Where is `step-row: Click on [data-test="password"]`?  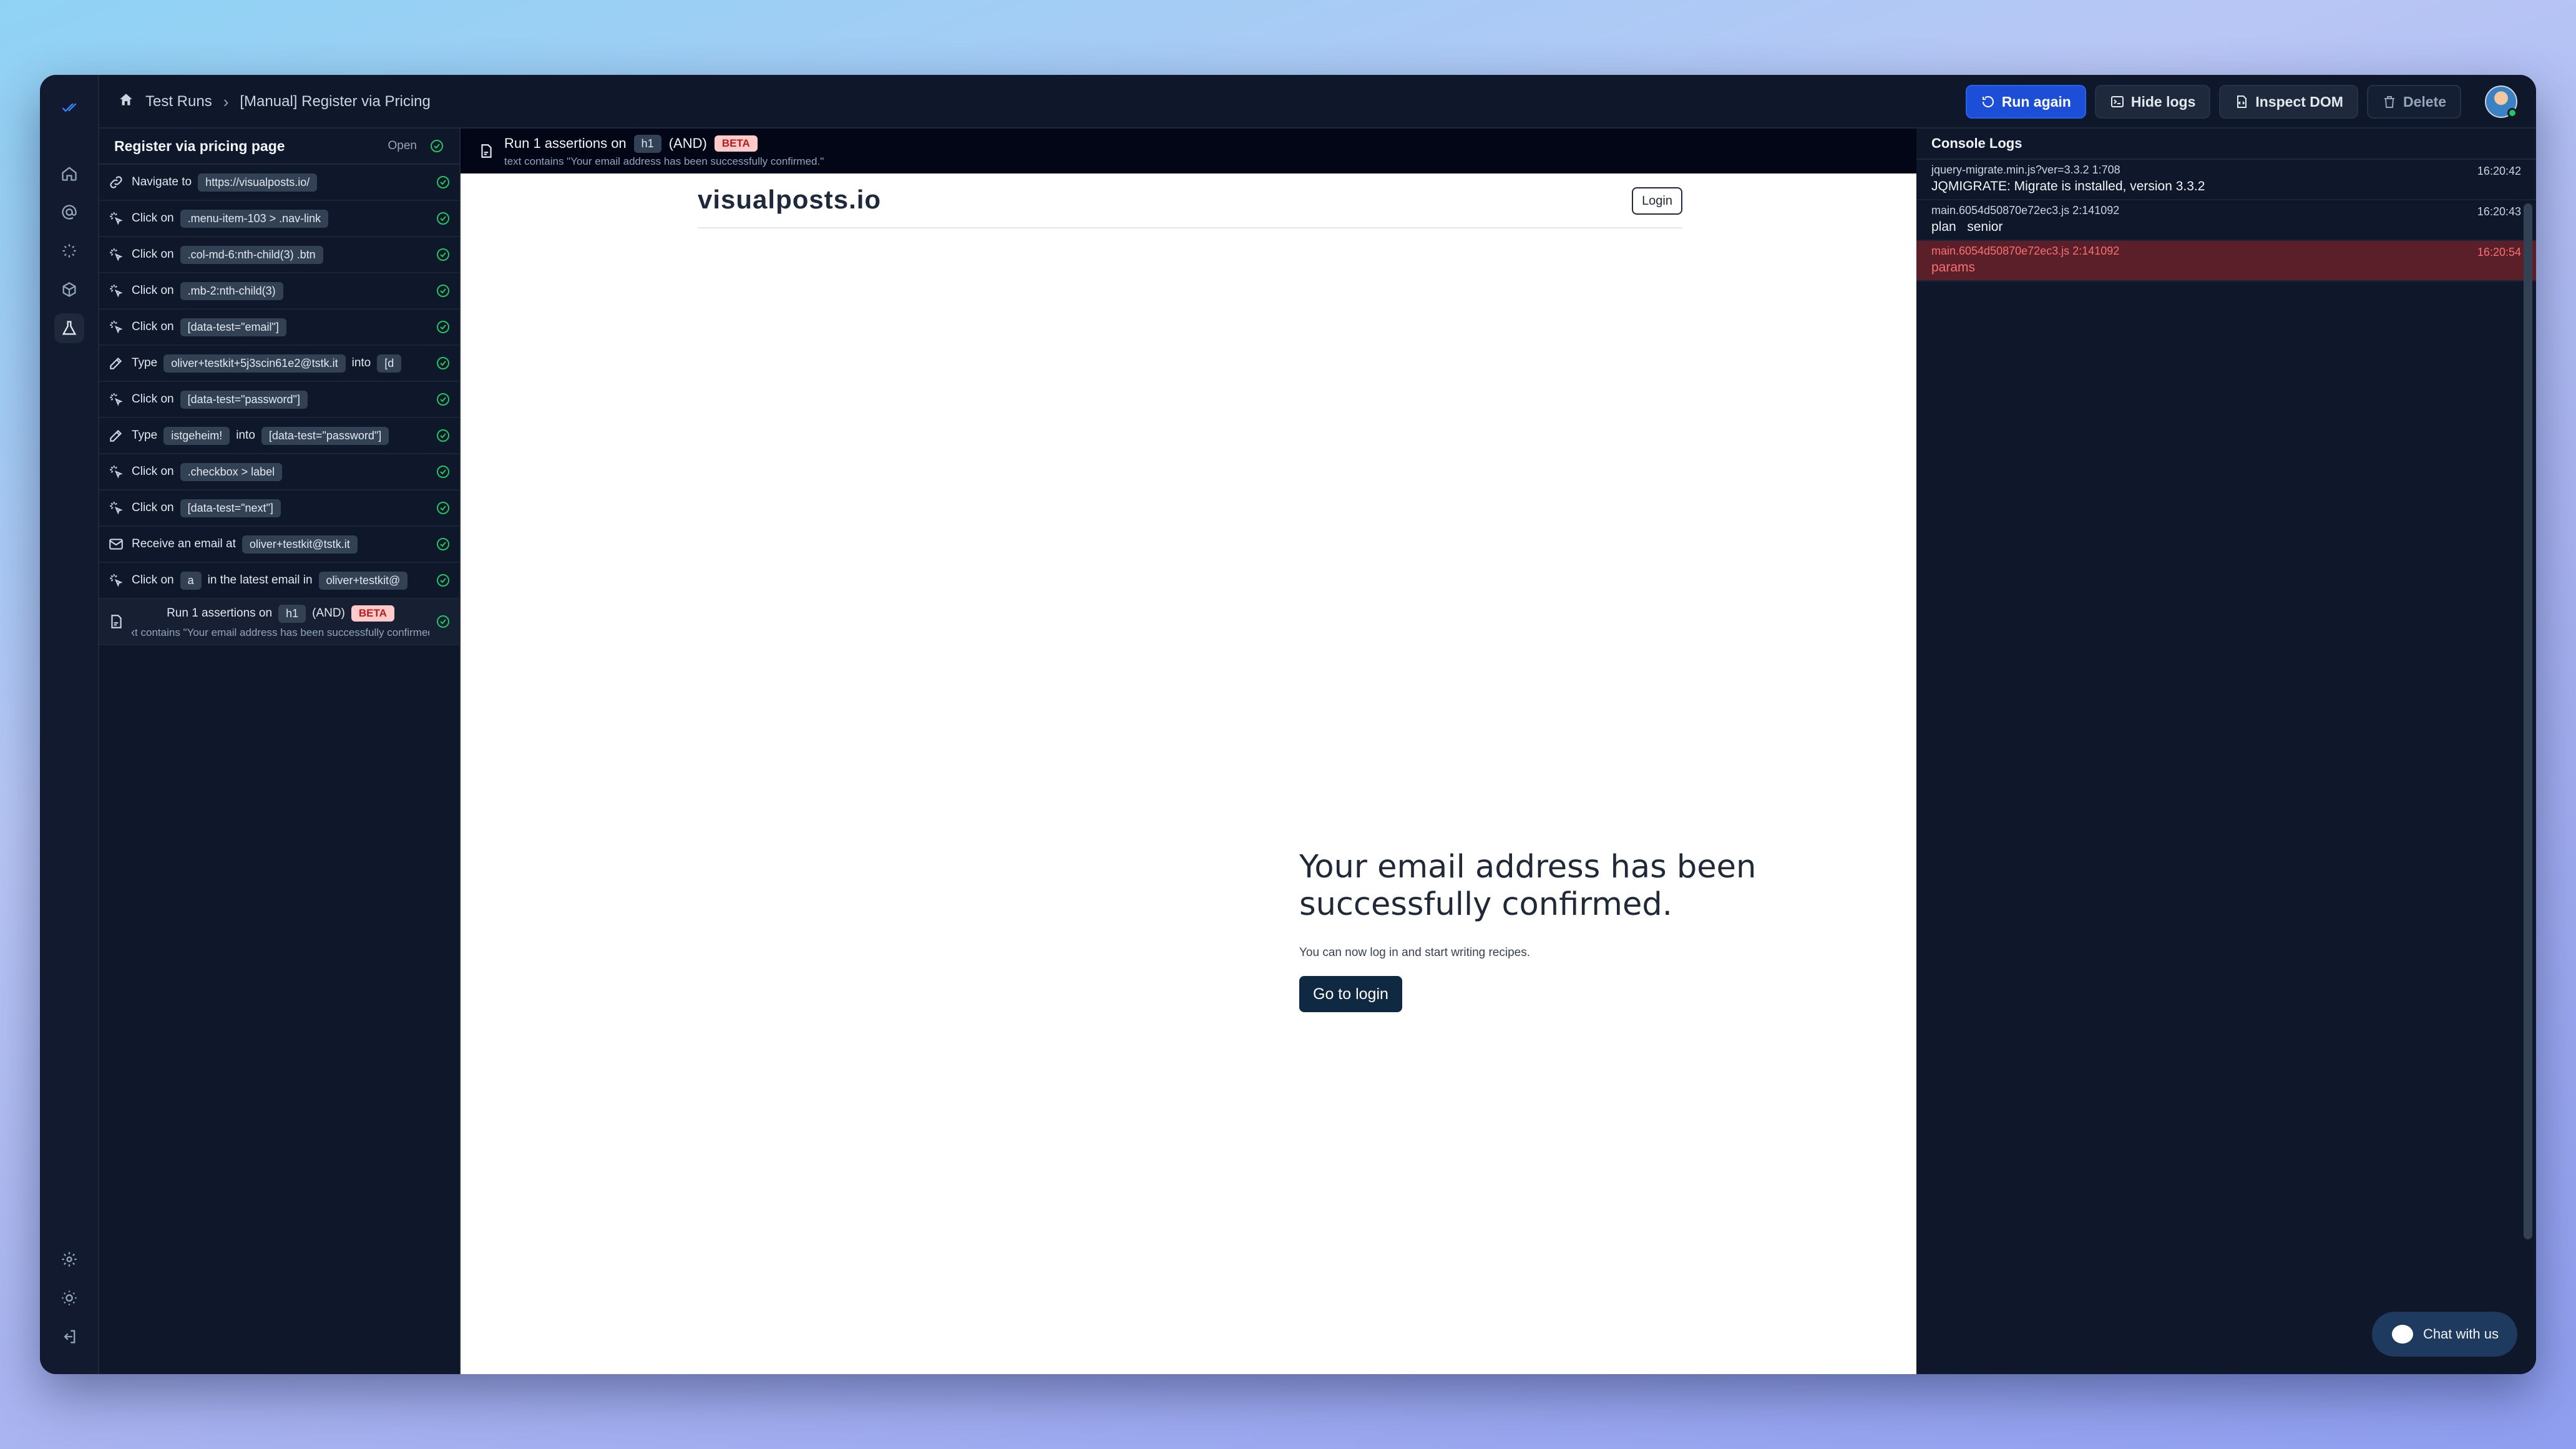
step-row: Click on [data-test="password"] is located at coordinates (279, 400).